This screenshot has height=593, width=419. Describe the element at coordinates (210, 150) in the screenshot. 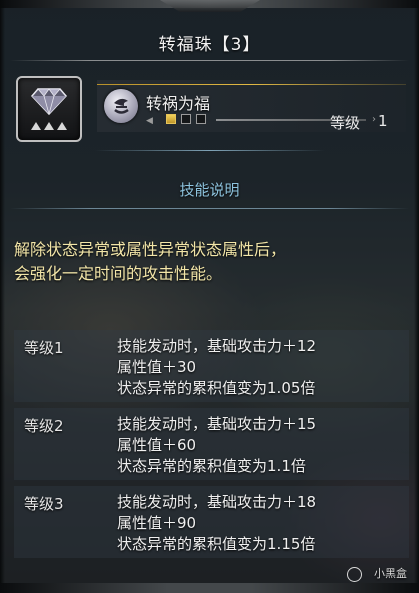

I see `section-top-divider` at that location.